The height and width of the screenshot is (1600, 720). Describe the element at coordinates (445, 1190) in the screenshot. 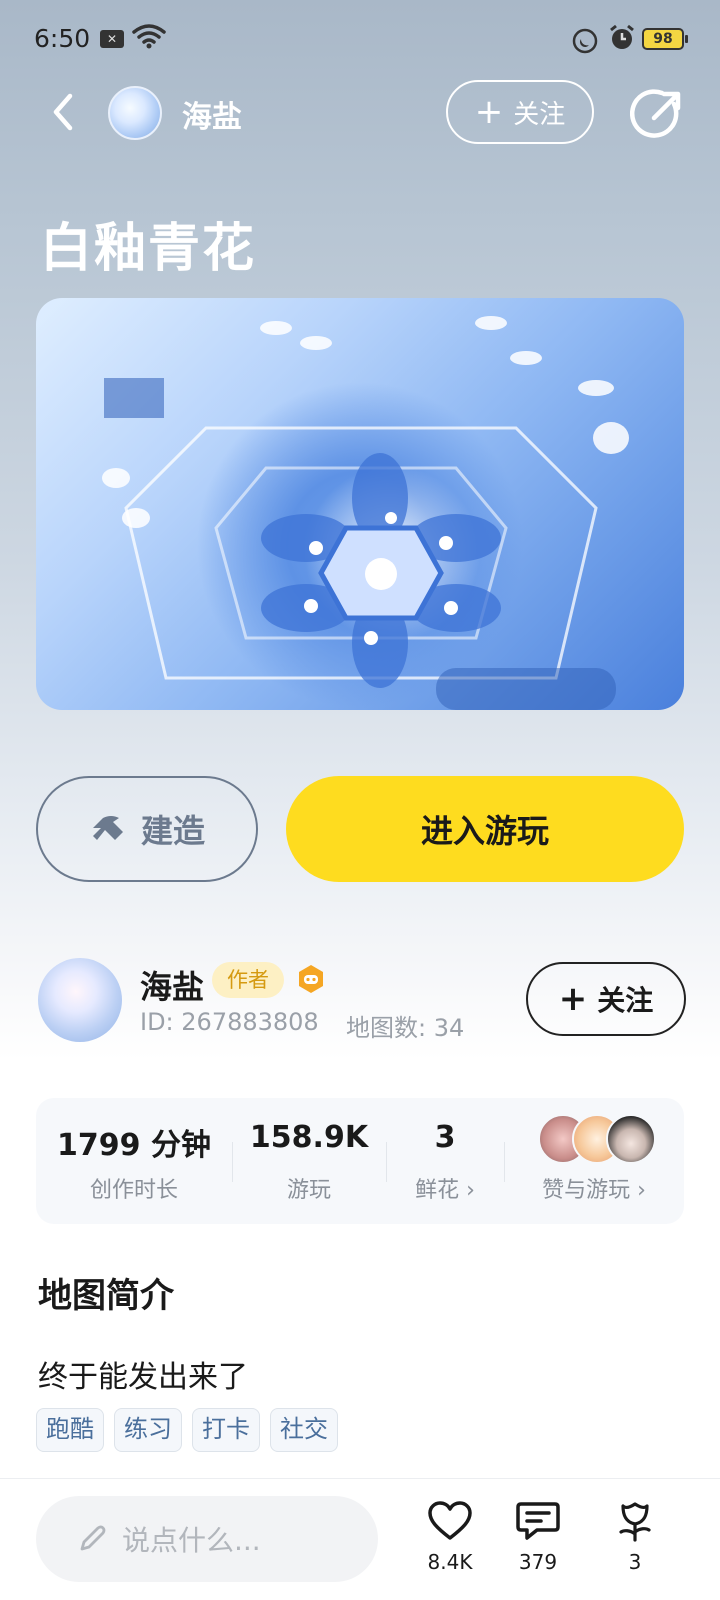

I see `stat-label: 鲜花 ›` at that location.